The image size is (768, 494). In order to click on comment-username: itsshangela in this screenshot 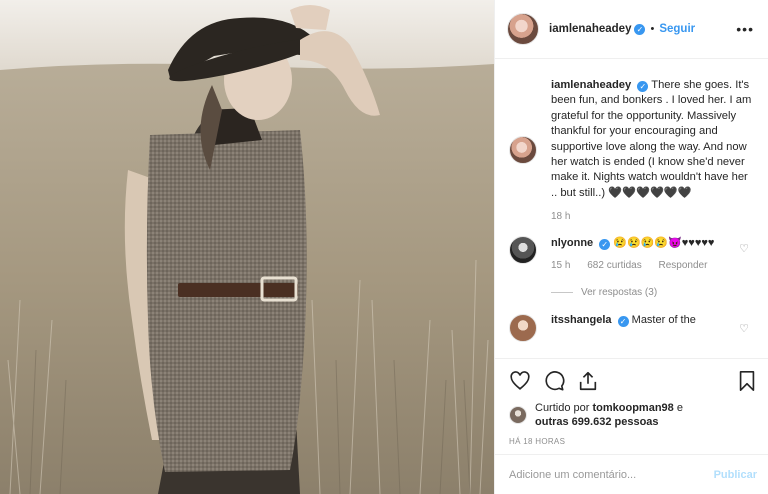, I will do `click(581, 320)`.